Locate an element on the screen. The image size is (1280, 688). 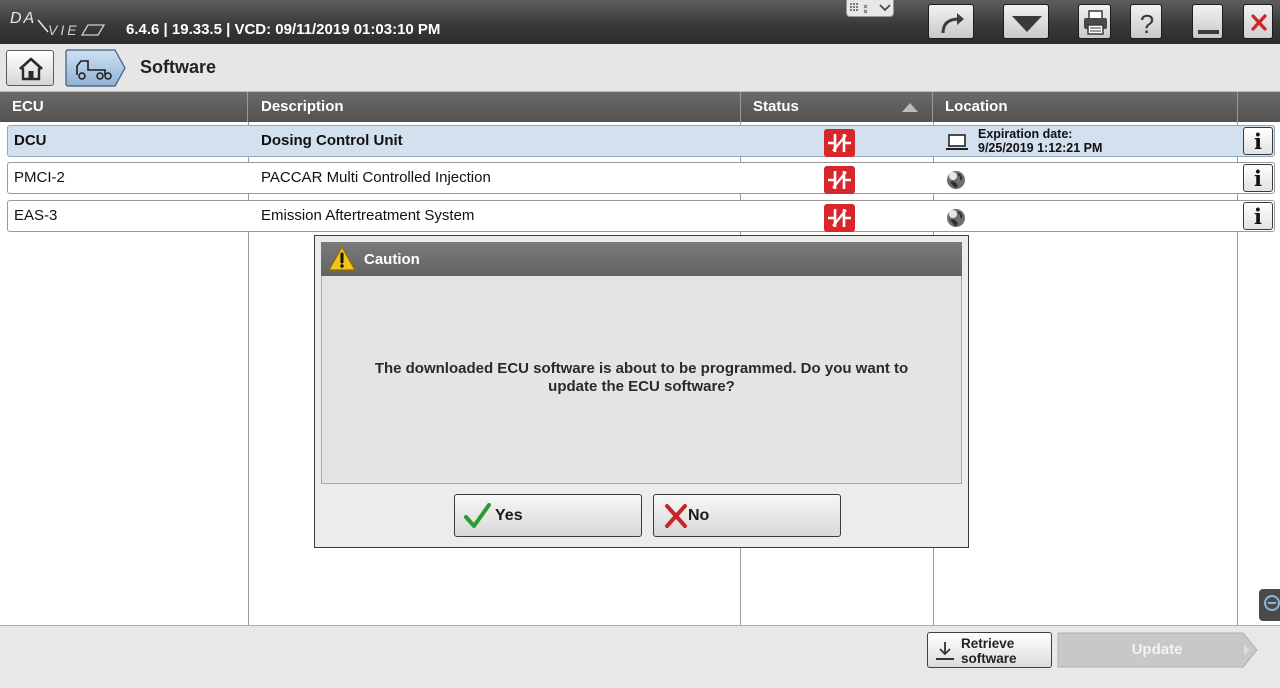
no-label: No is located at coordinates (699, 515).